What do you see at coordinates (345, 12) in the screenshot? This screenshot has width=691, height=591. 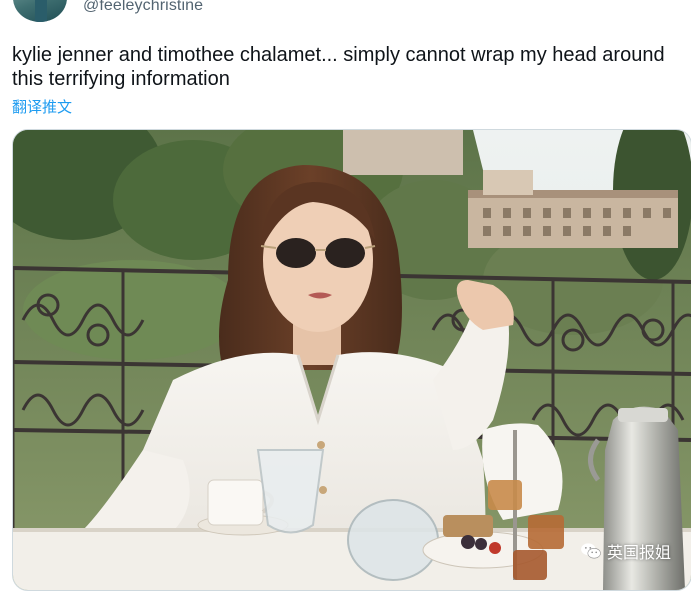 I see `tweet-header: @feeleychristine` at bounding box center [345, 12].